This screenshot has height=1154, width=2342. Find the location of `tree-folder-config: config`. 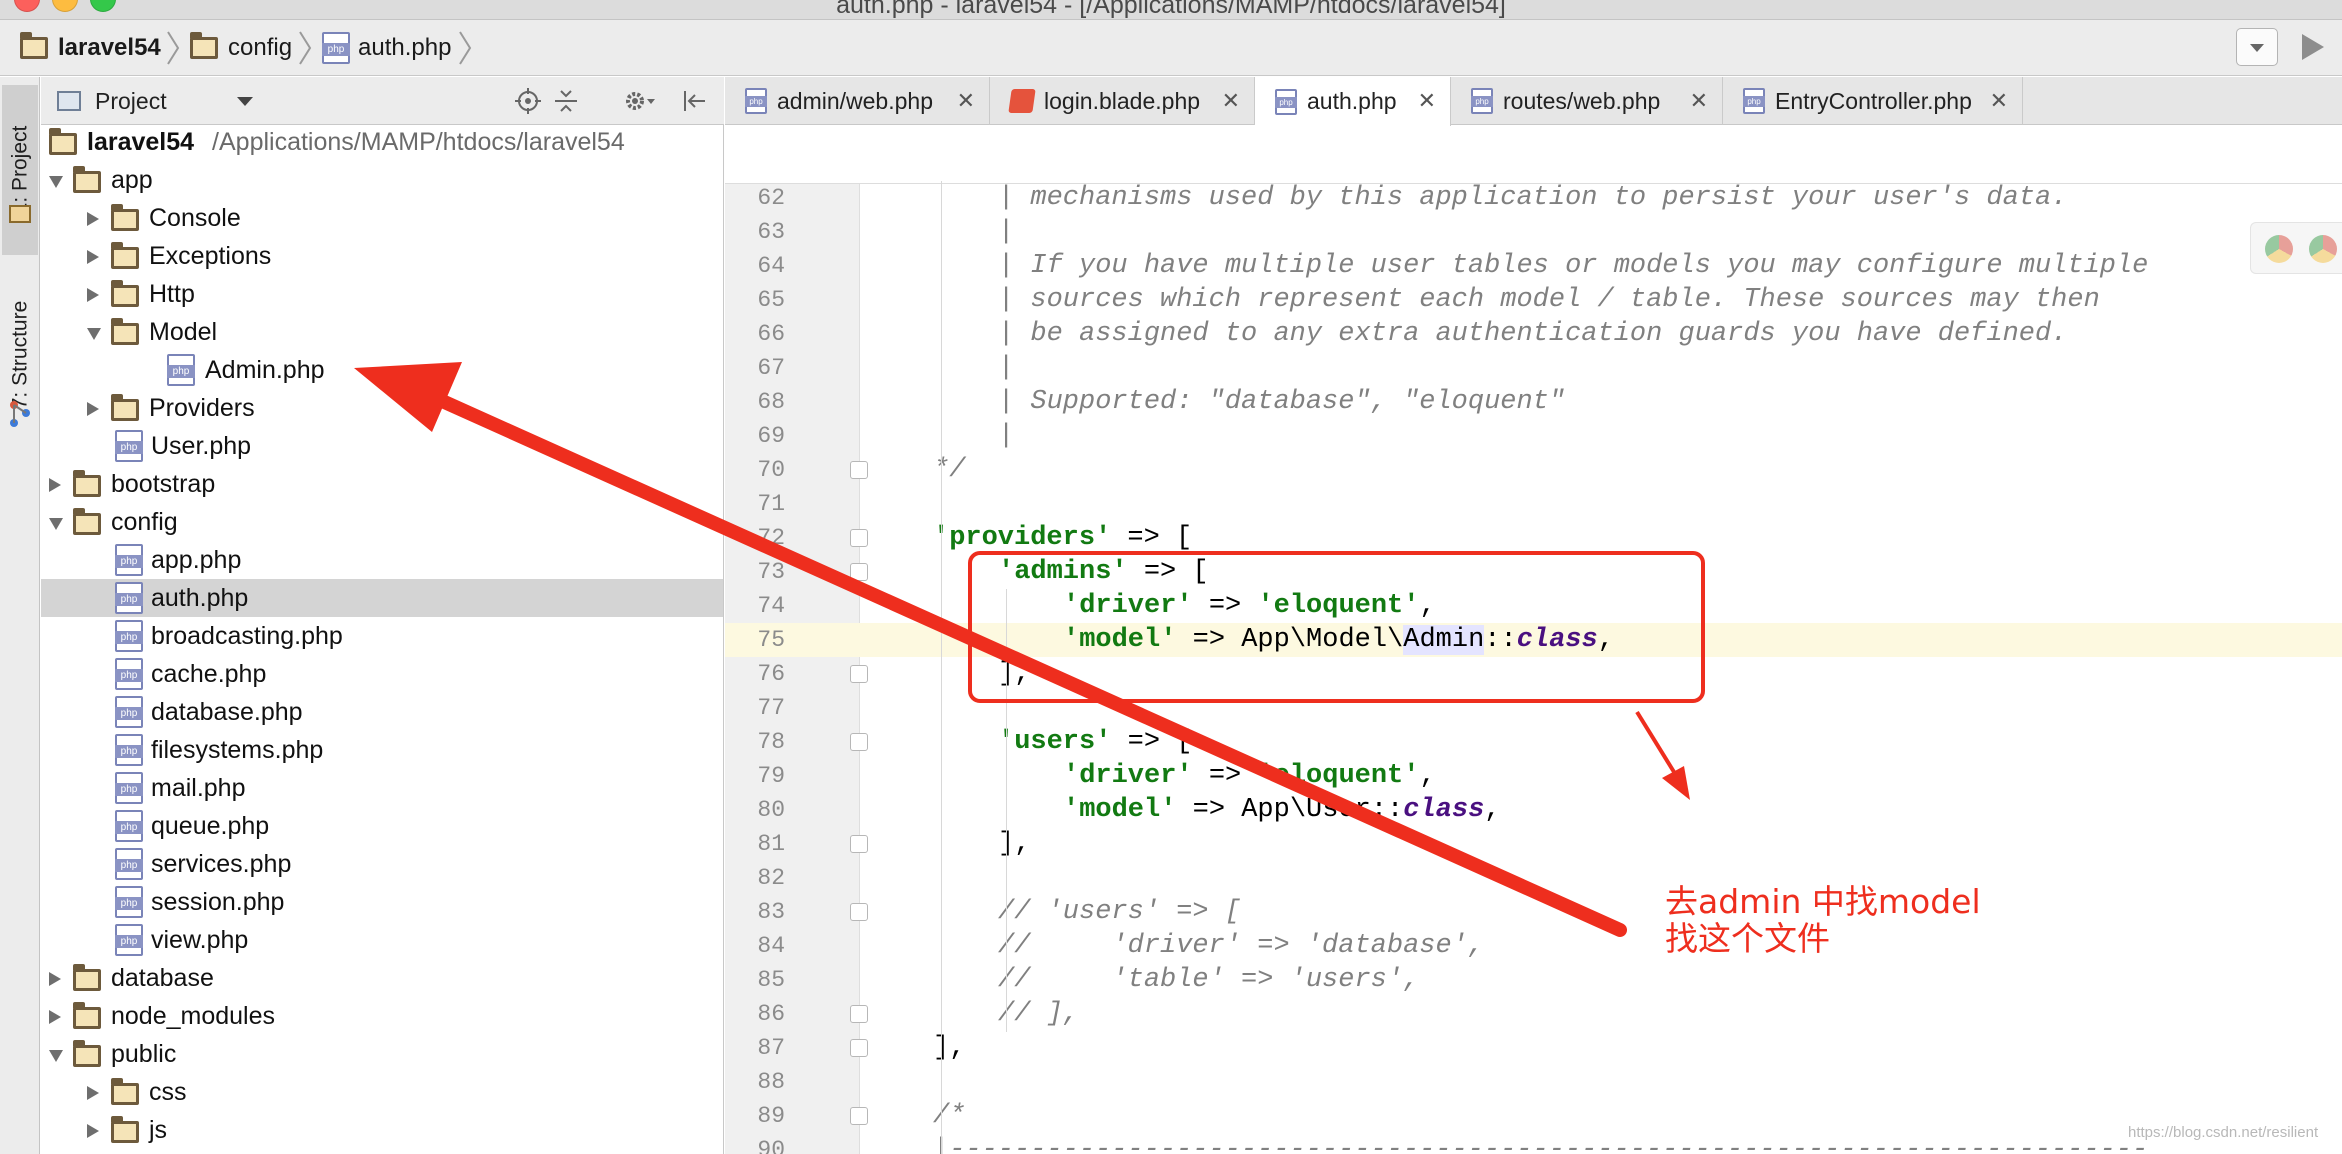

tree-folder-config: config is located at coordinates (382, 522).